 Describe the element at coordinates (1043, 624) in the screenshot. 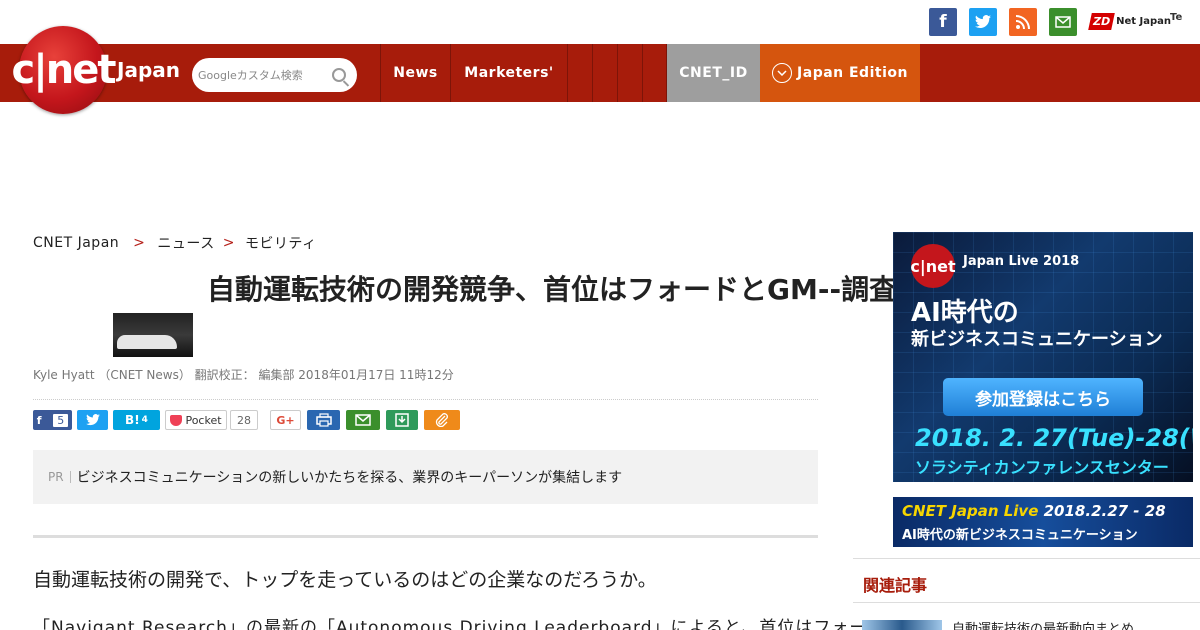

I see `related-article-link: 自動運転技術の最新動向まとめ` at that location.